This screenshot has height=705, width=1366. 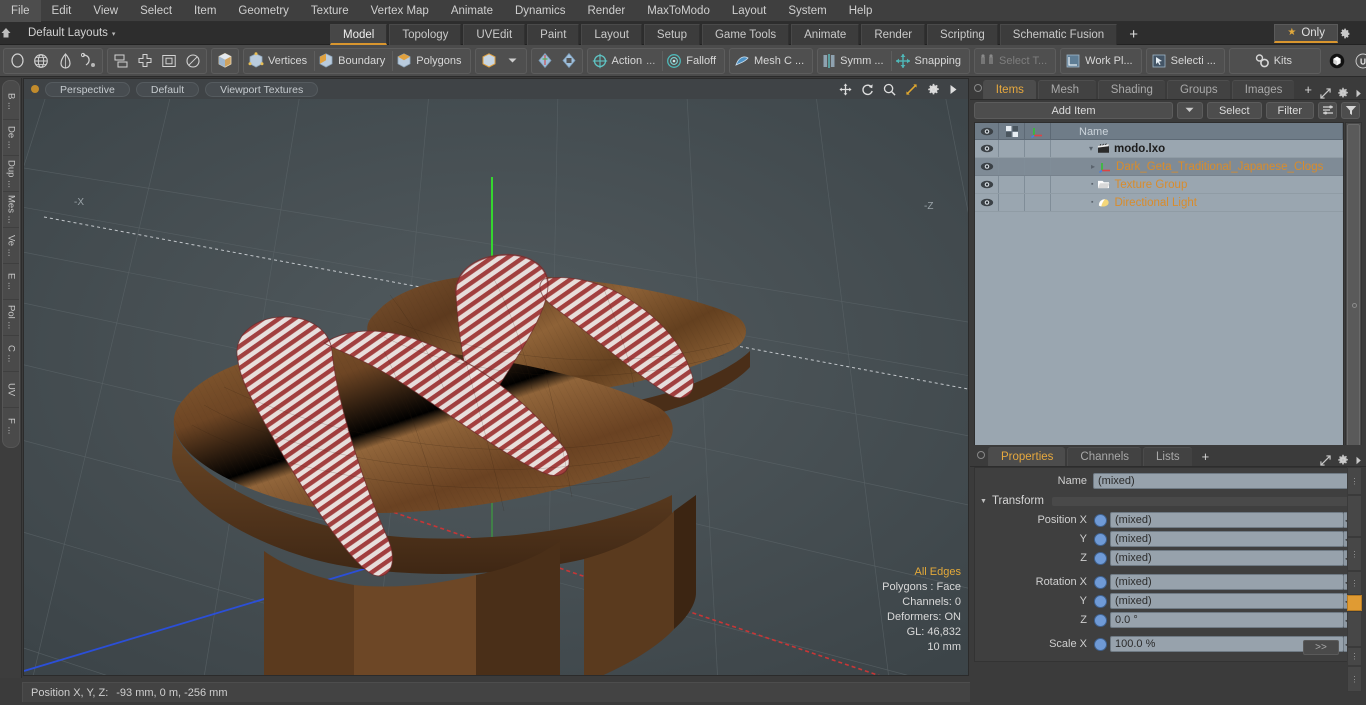 I want to click on teardrop-icon, so click(x=65, y=61).